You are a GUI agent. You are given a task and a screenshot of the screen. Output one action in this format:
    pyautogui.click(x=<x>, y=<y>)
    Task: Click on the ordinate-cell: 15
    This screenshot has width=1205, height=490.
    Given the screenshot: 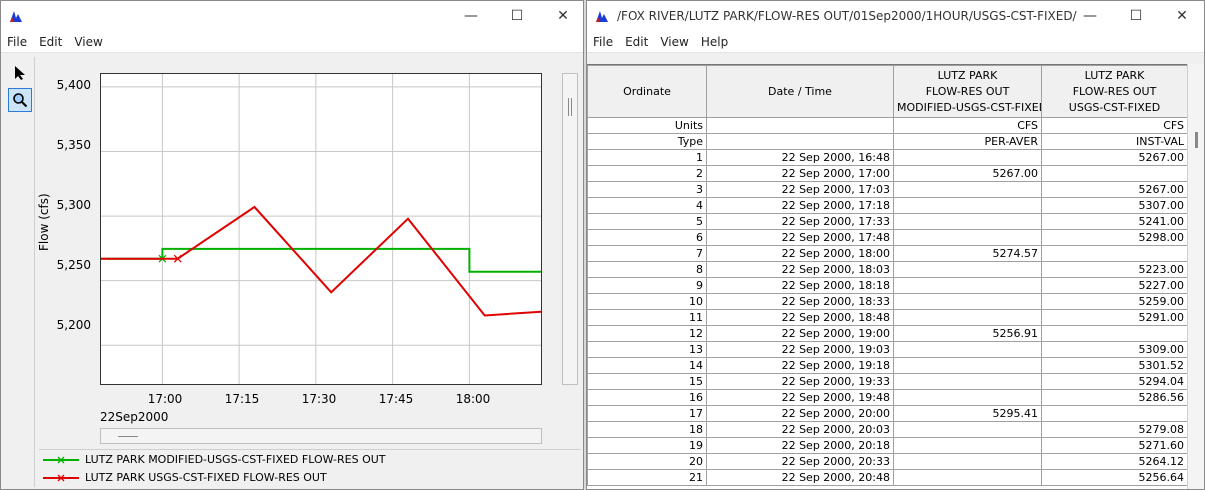 What is the action you would take?
    pyautogui.click(x=647, y=381)
    